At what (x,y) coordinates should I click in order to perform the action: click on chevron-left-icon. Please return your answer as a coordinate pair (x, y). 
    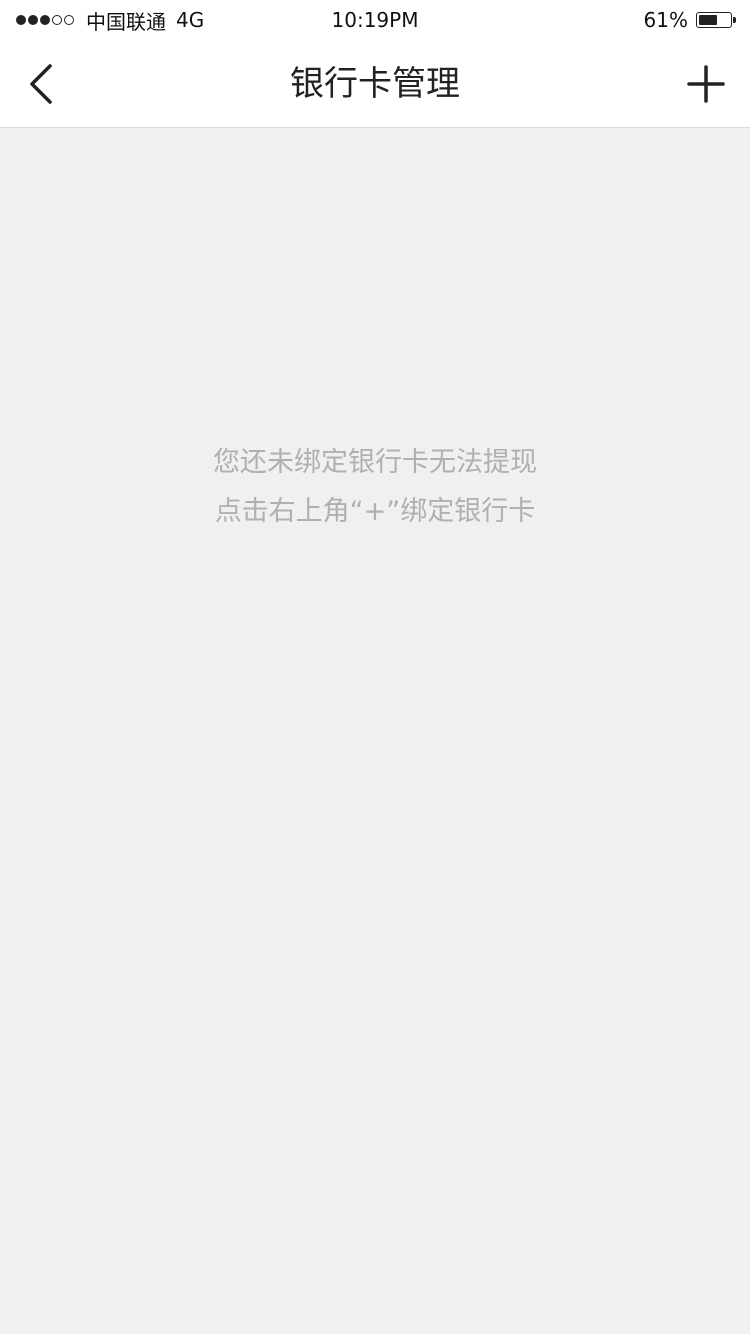
    Looking at the image, I should click on (41, 84).